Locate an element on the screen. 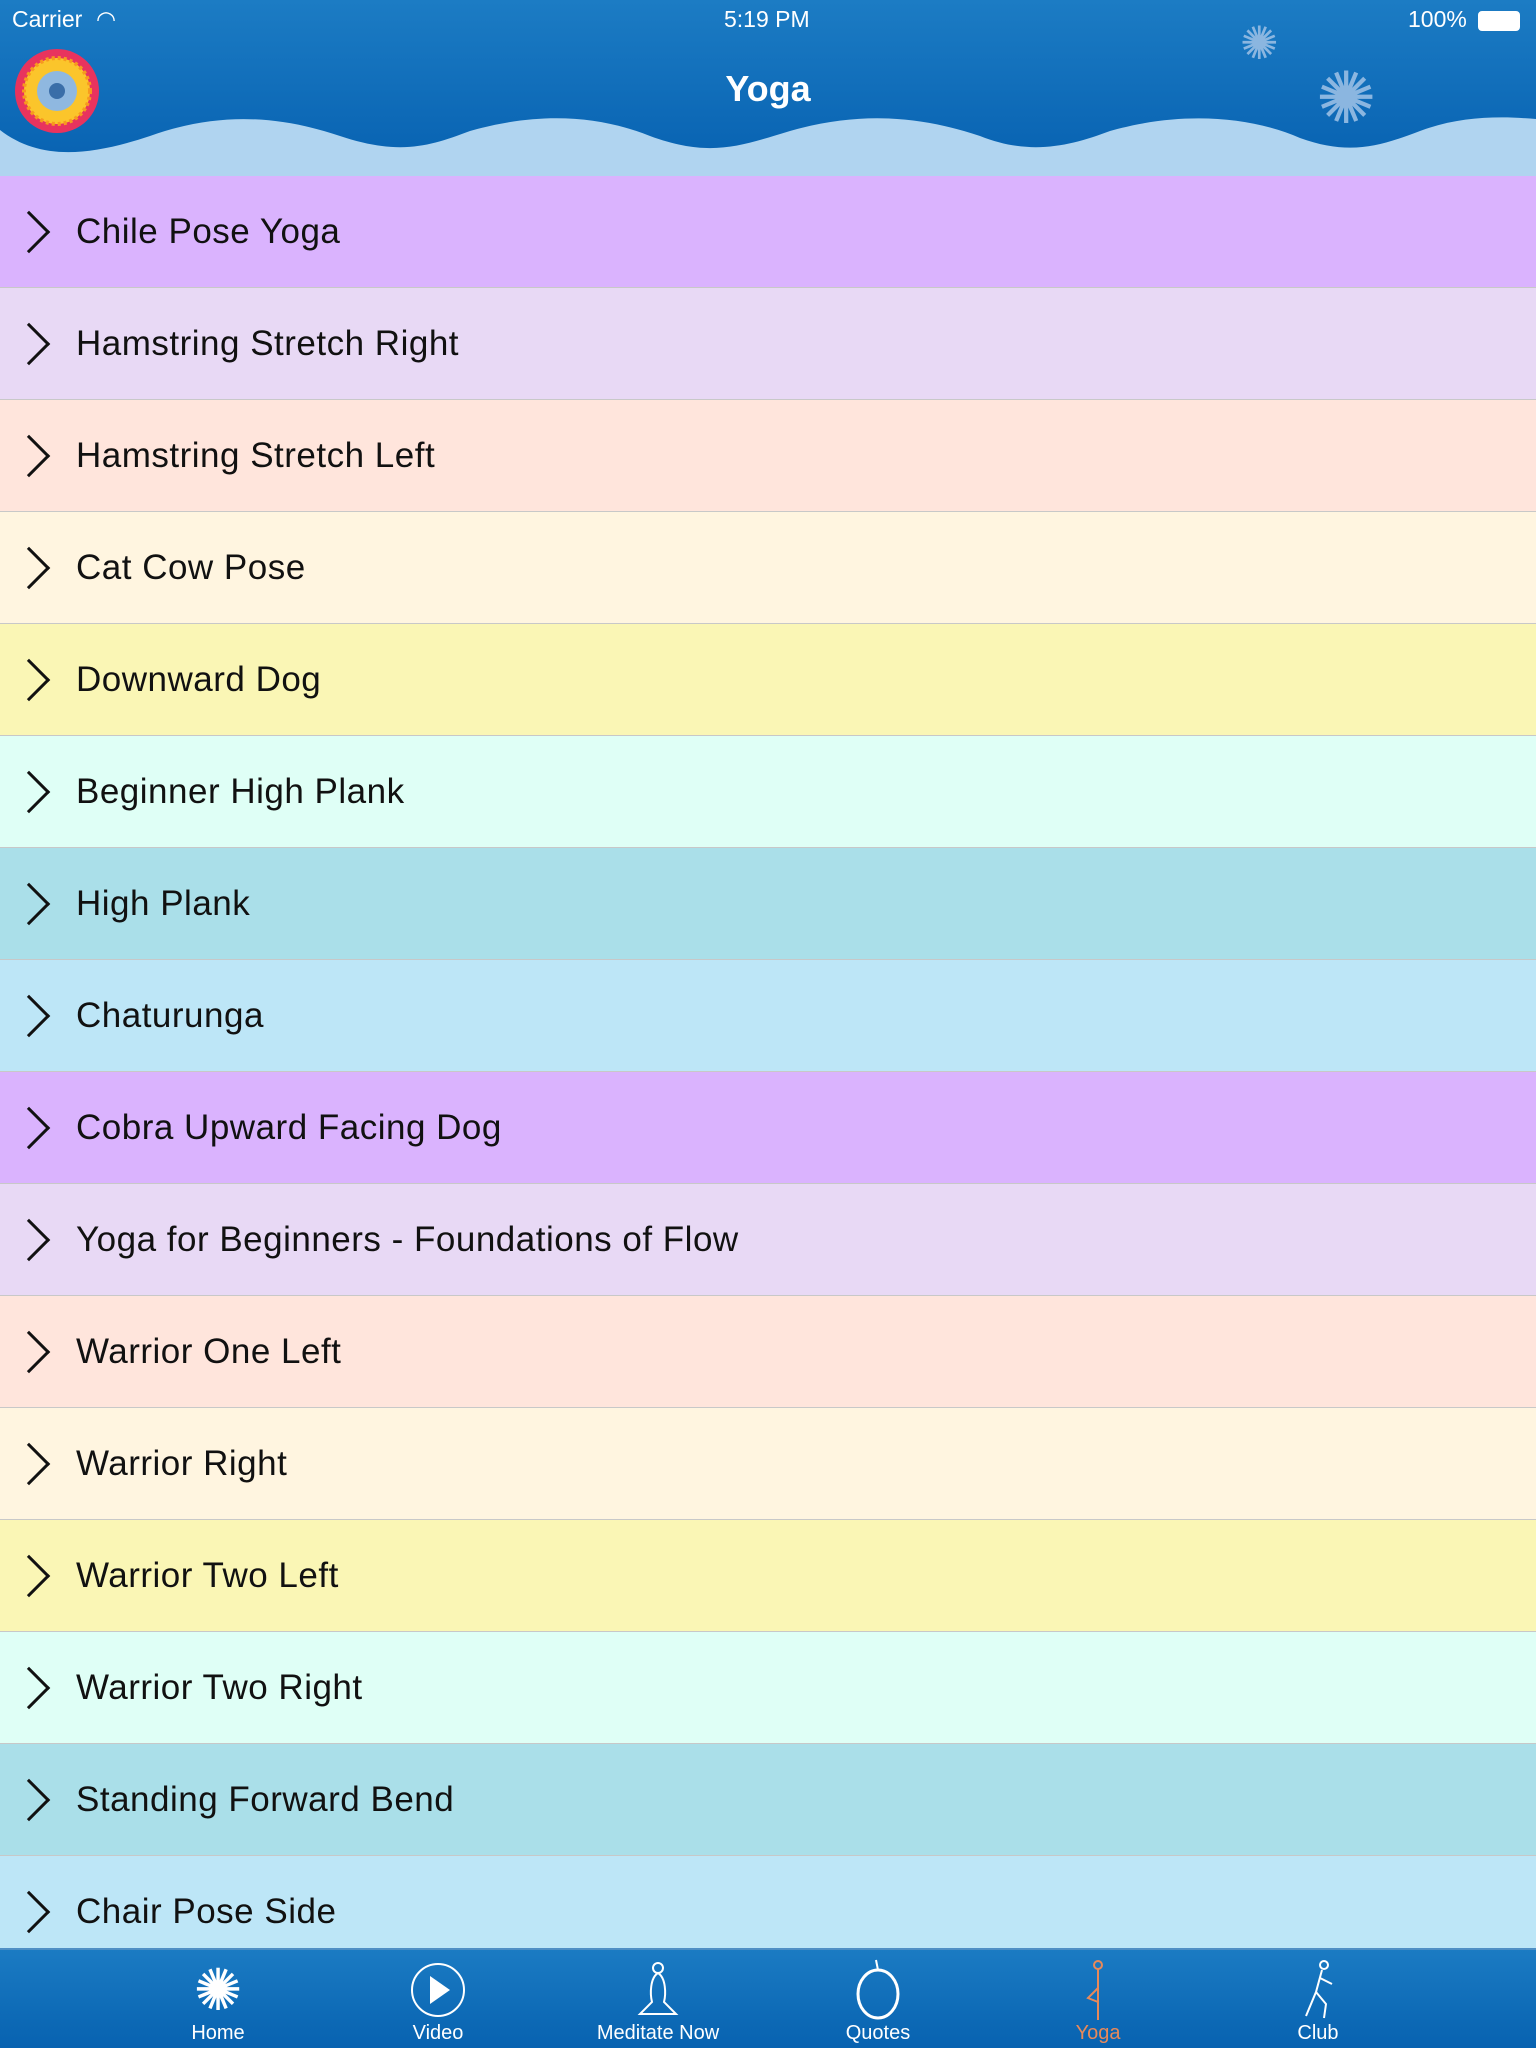 The height and width of the screenshot is (2048, 1536). tab-label: Club is located at coordinates (1318, 2033).